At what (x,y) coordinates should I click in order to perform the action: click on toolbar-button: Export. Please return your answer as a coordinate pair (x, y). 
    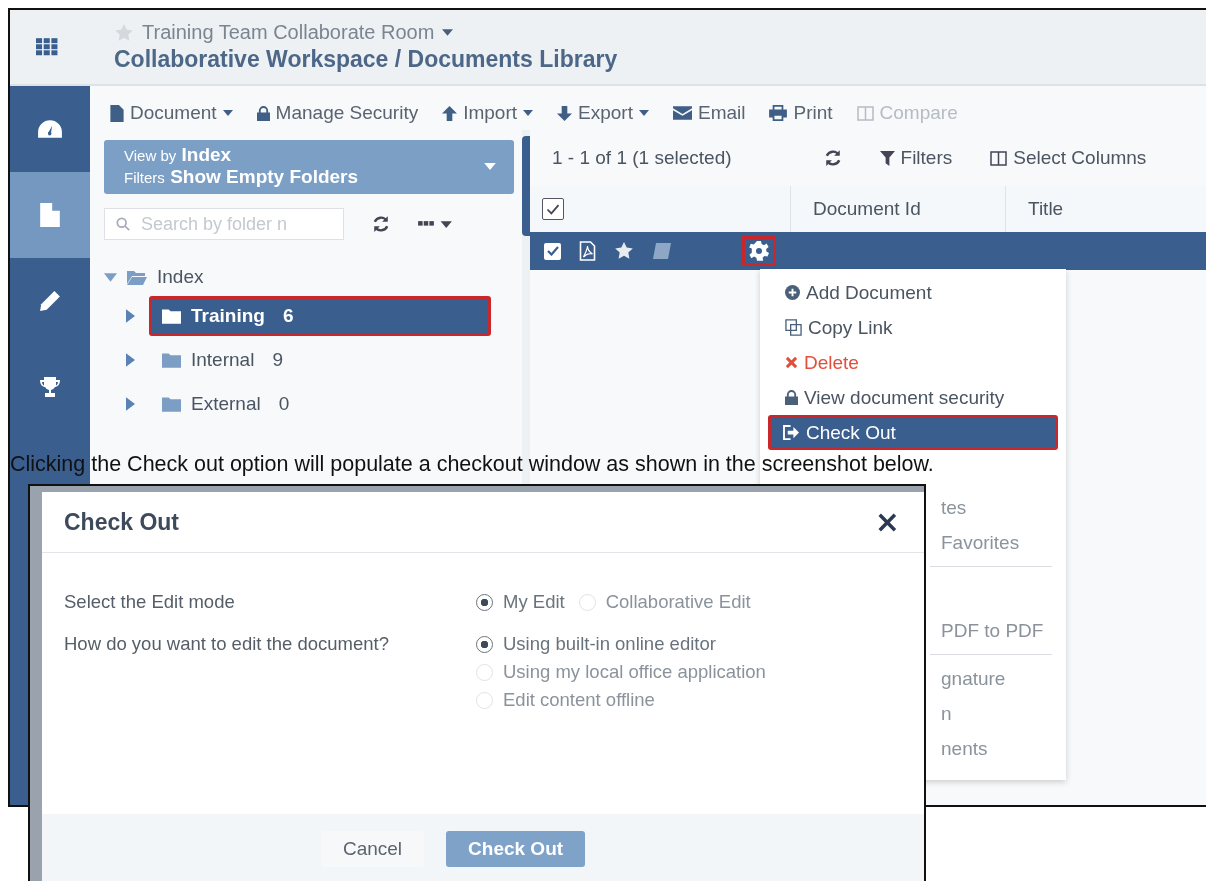
    Looking at the image, I should click on (603, 113).